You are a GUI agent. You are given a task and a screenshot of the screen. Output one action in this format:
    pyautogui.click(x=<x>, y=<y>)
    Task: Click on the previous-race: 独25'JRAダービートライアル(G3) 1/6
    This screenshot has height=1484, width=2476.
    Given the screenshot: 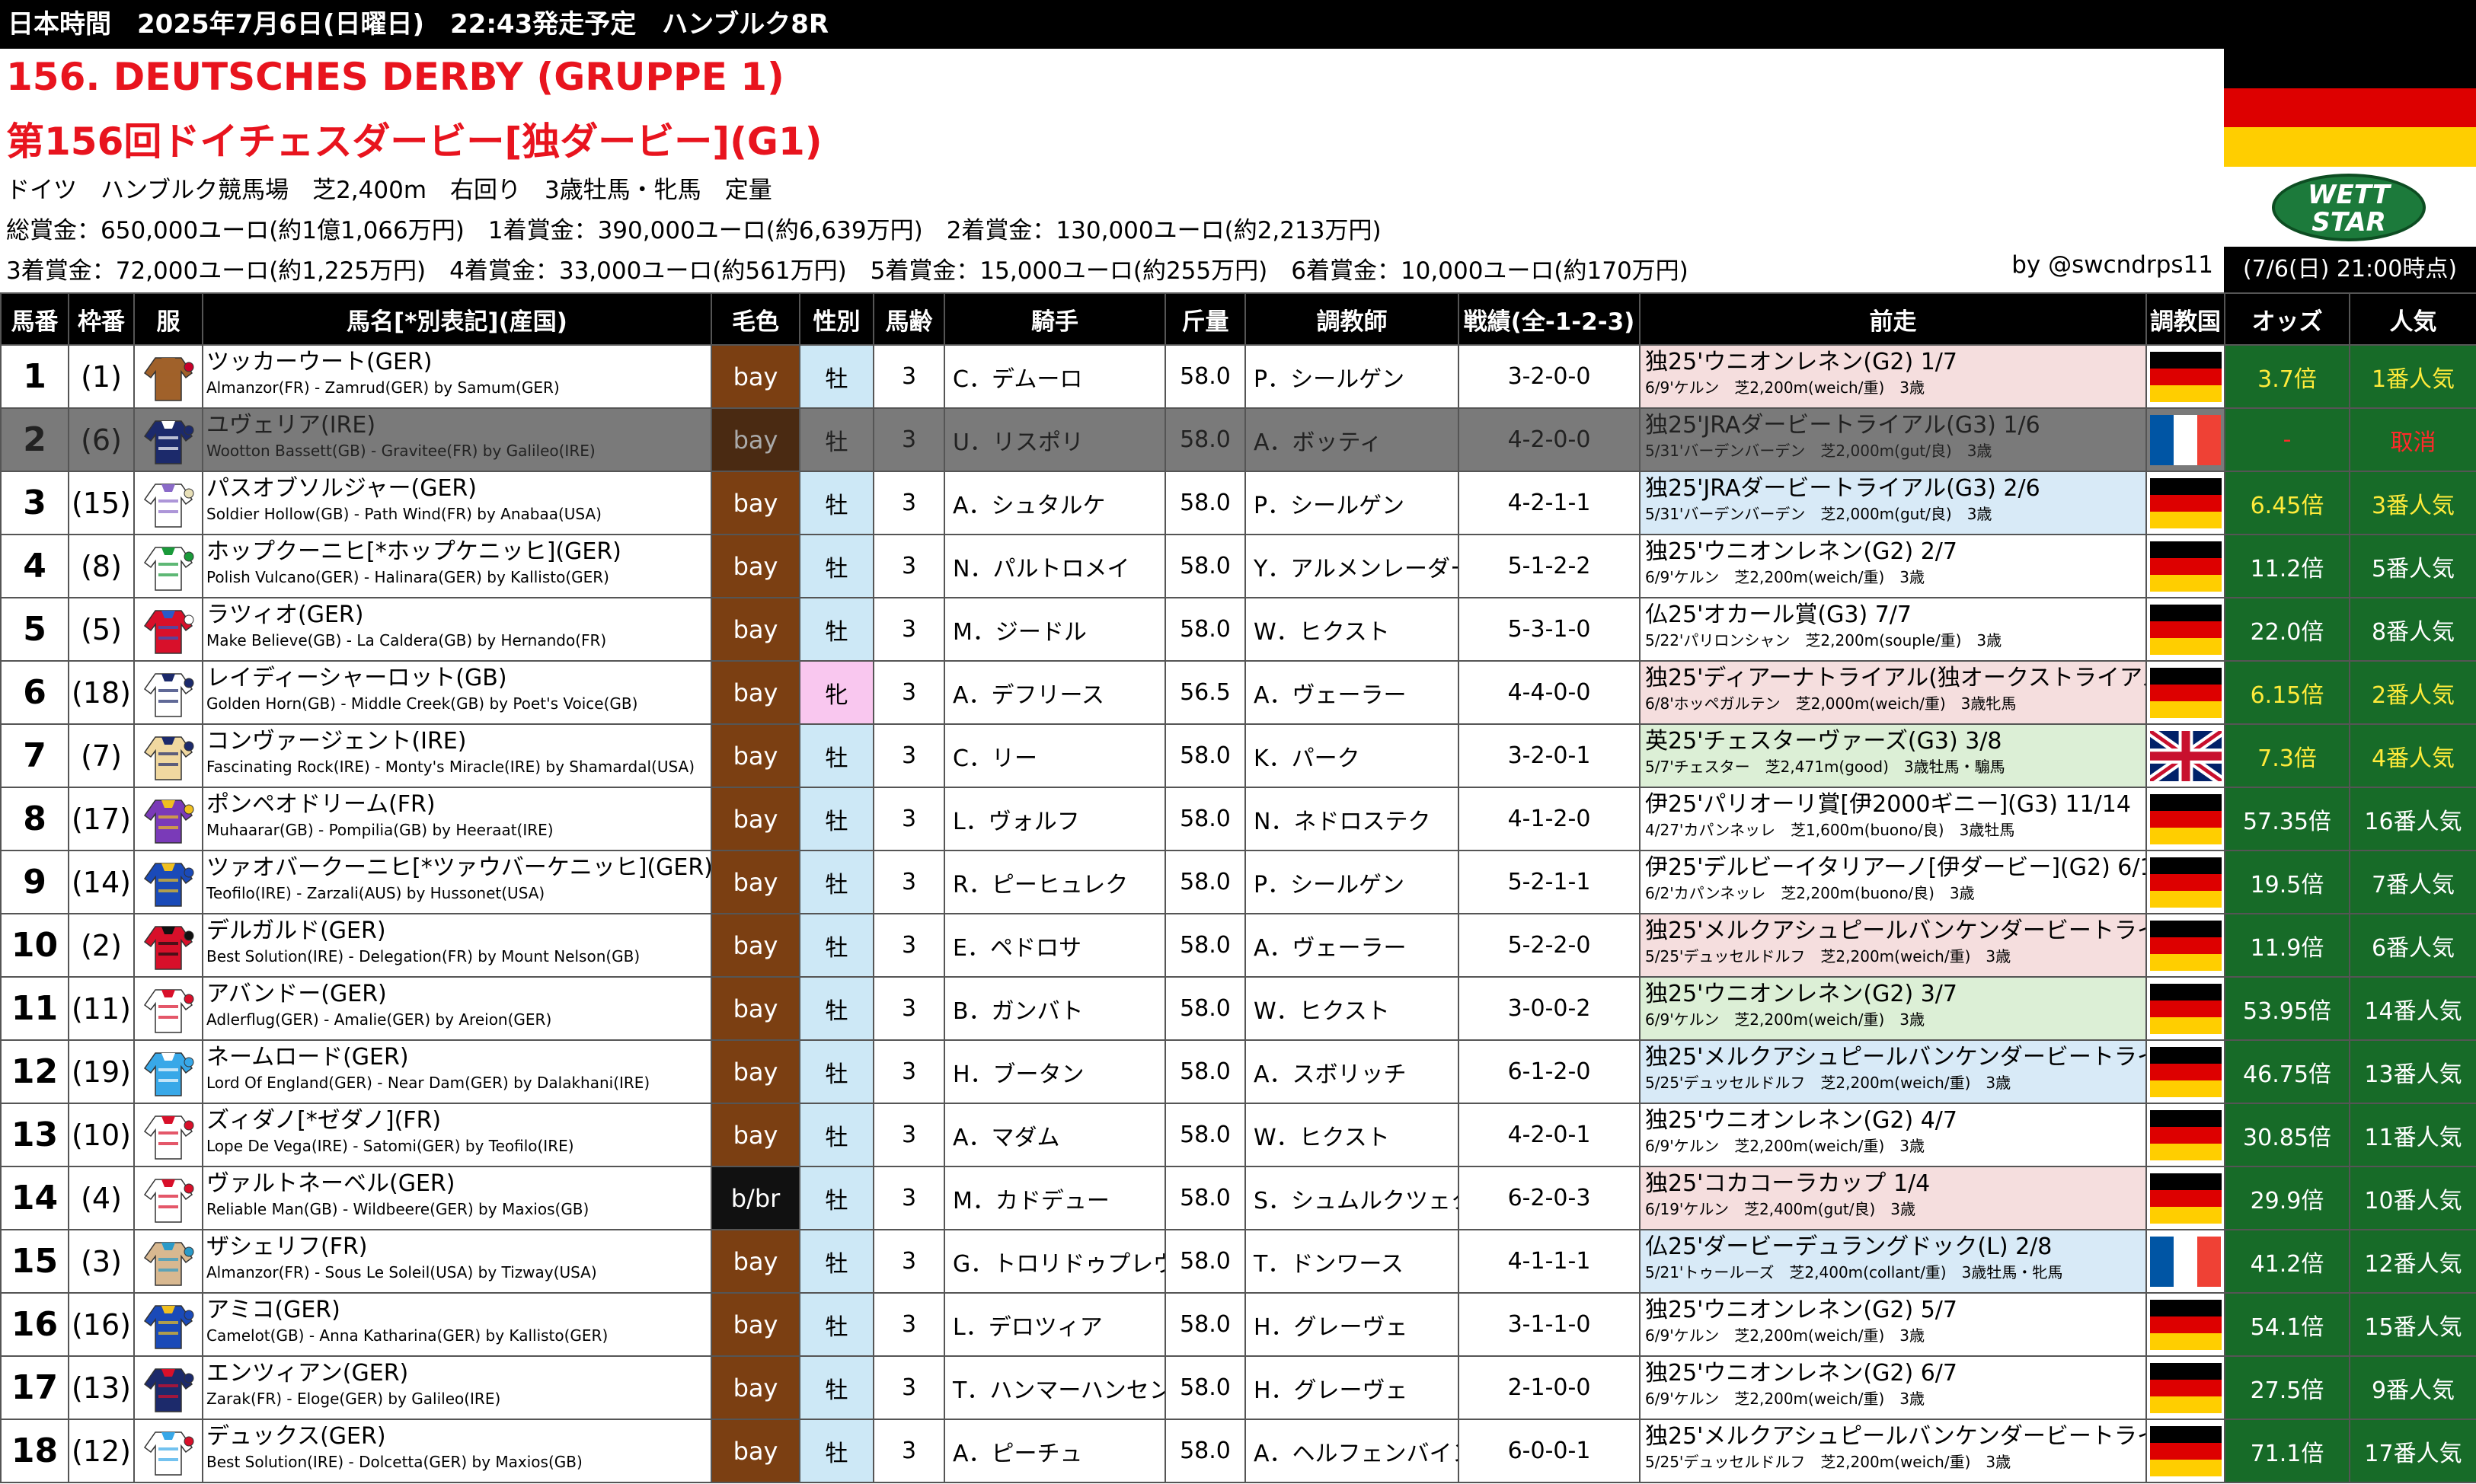 What is the action you would take?
    pyautogui.click(x=1842, y=425)
    